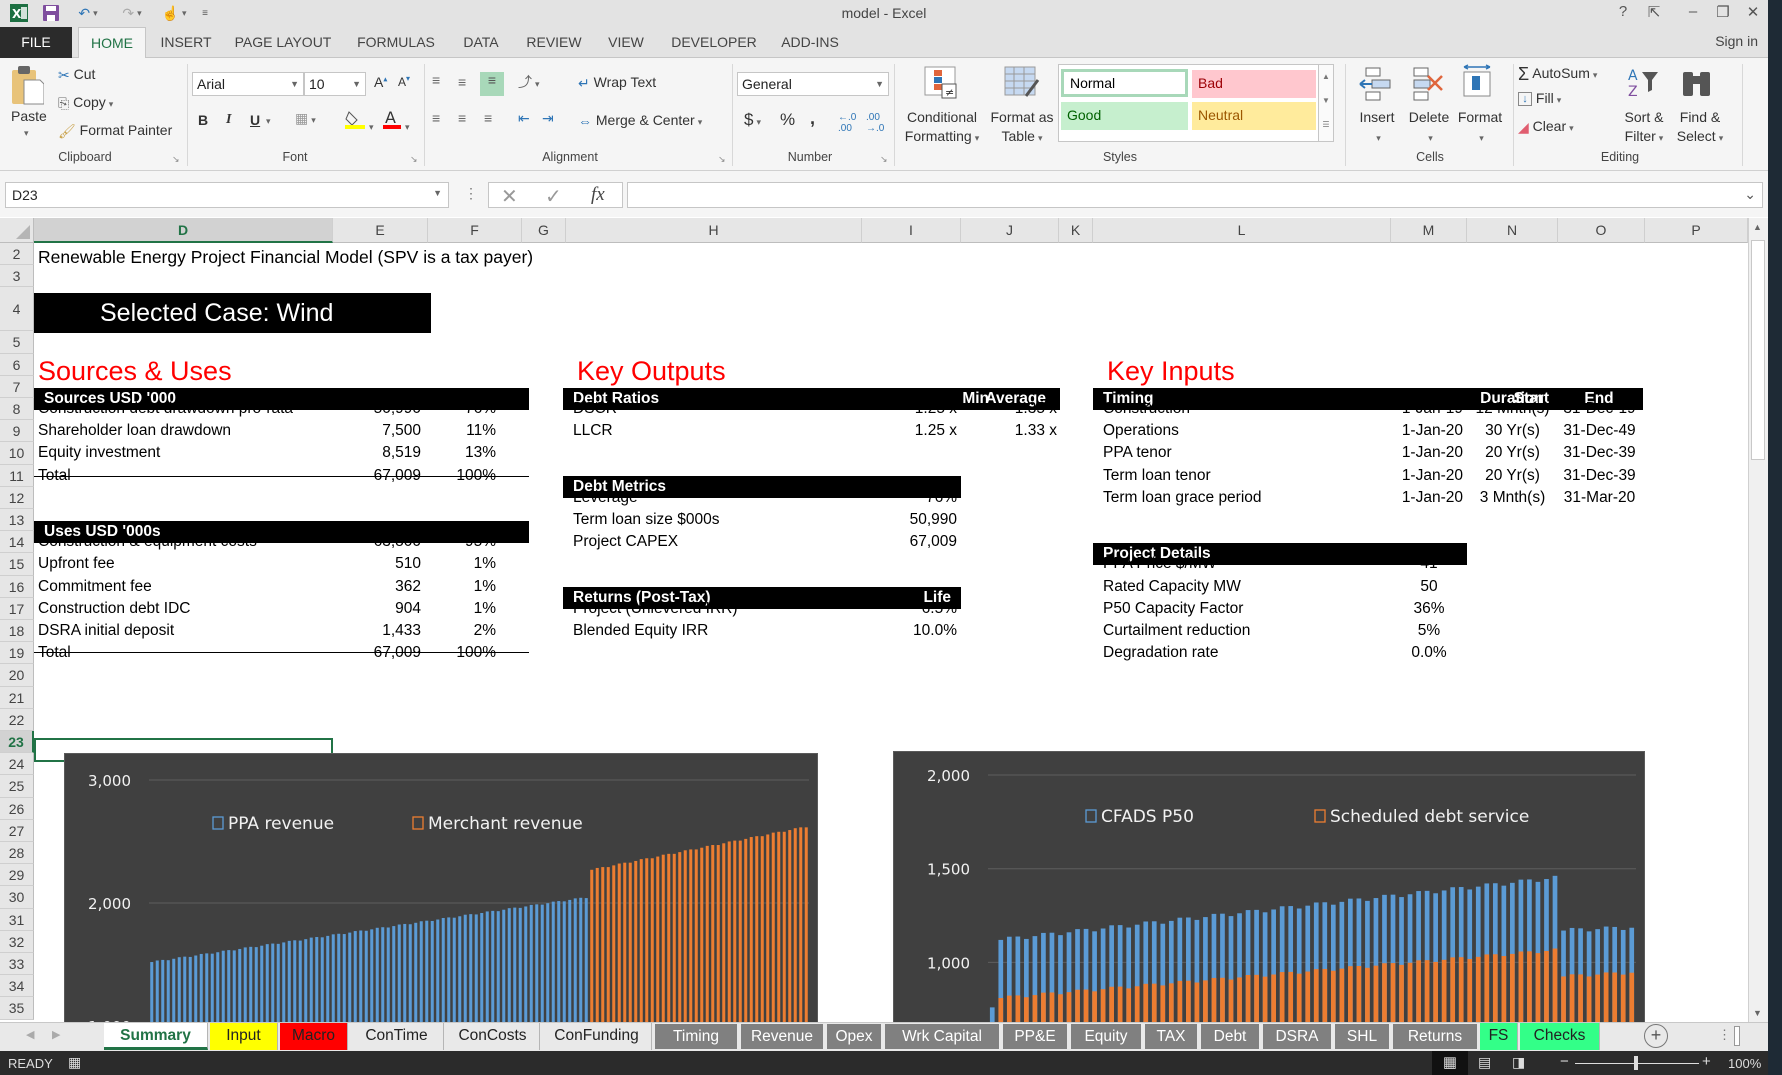 Image resolution: width=1782 pixels, height=1075 pixels. I want to click on font-family-dropdown: Arial ▼, so click(248, 84).